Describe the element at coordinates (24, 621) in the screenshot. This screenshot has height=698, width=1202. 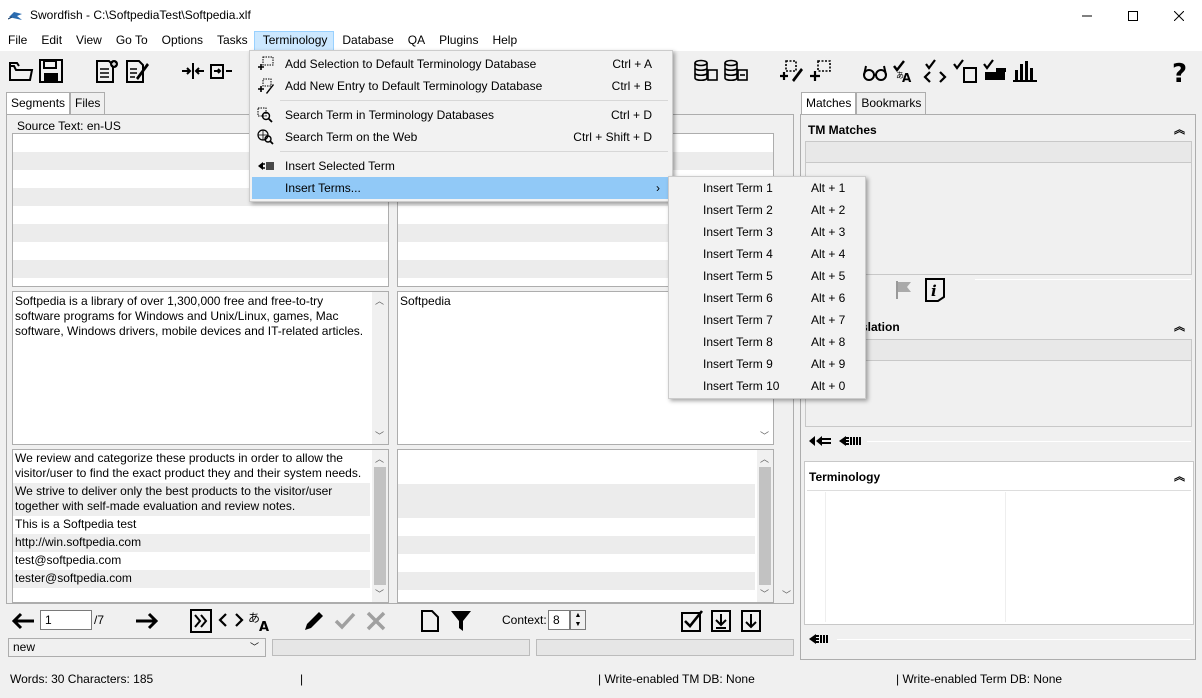
I see `previous-arrow-icon` at that location.